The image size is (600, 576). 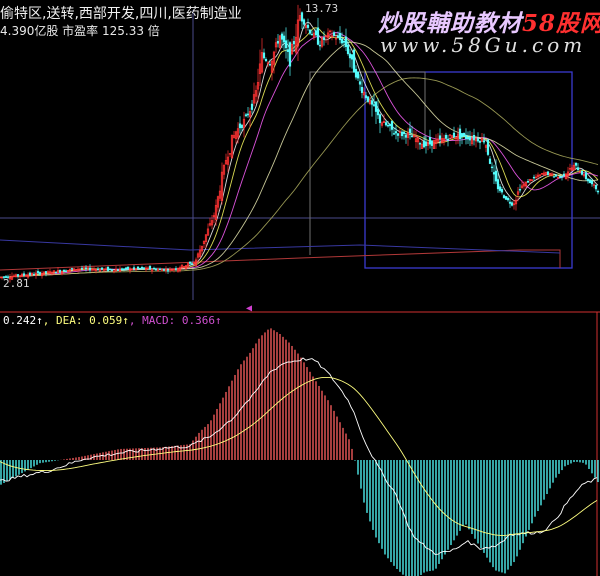 I want to click on dea-value: , DEA: 0.059↑, so click(x=85, y=320).